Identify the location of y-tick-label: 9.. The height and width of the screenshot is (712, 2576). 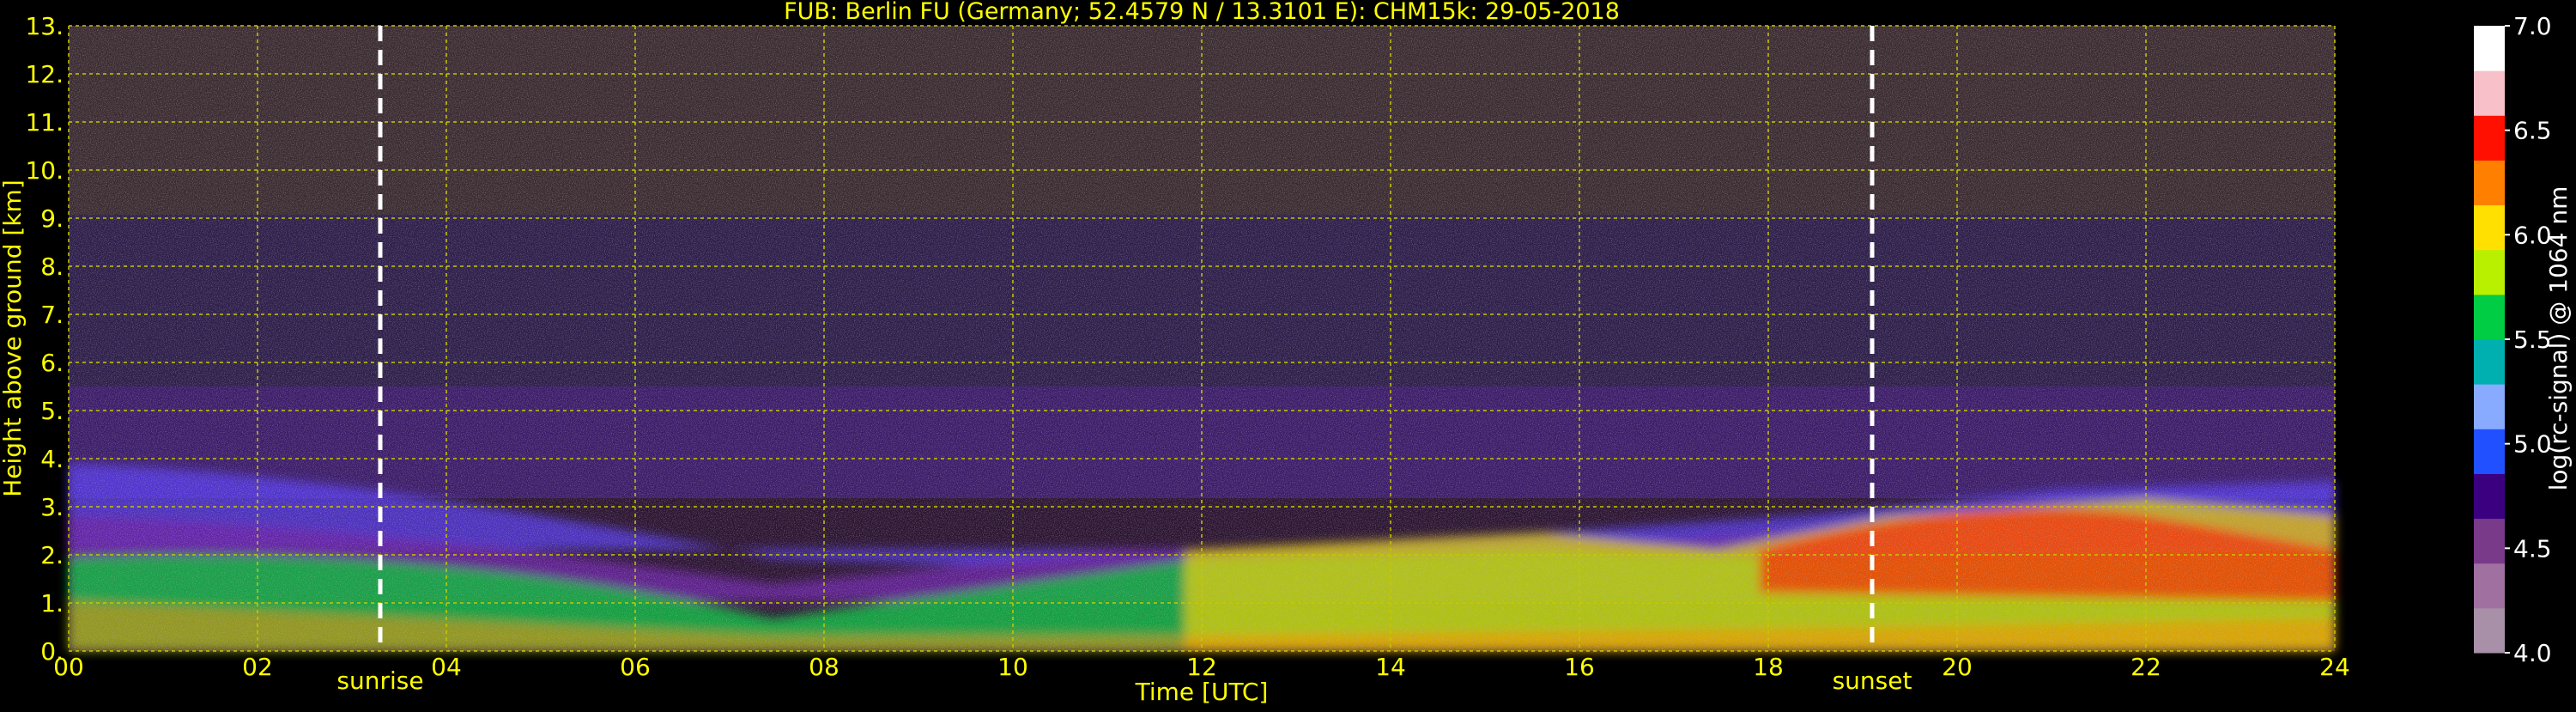
(52, 219).